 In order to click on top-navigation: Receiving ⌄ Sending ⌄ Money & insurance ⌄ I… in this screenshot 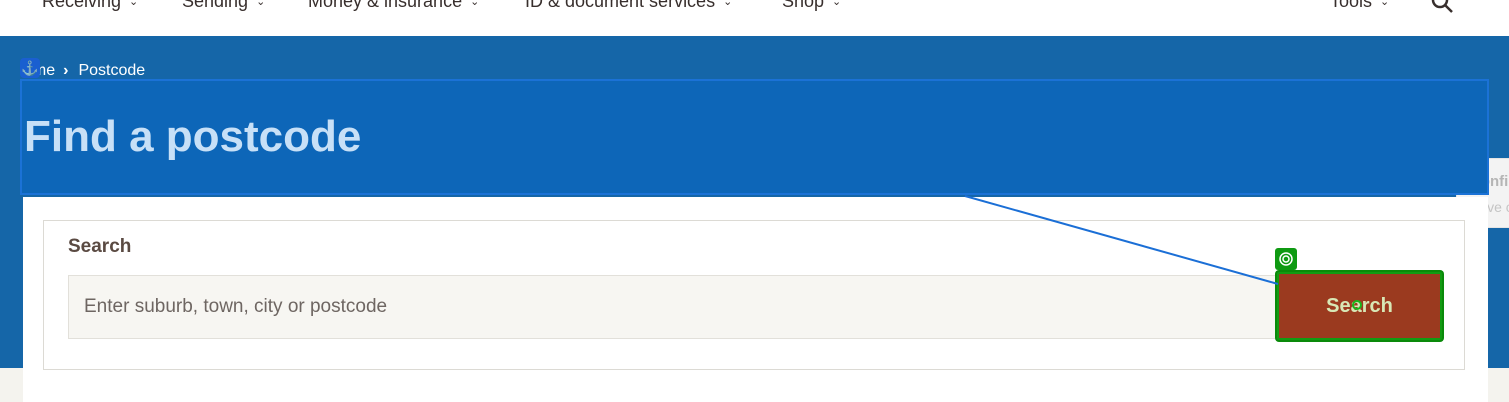, I will do `click(754, 18)`.